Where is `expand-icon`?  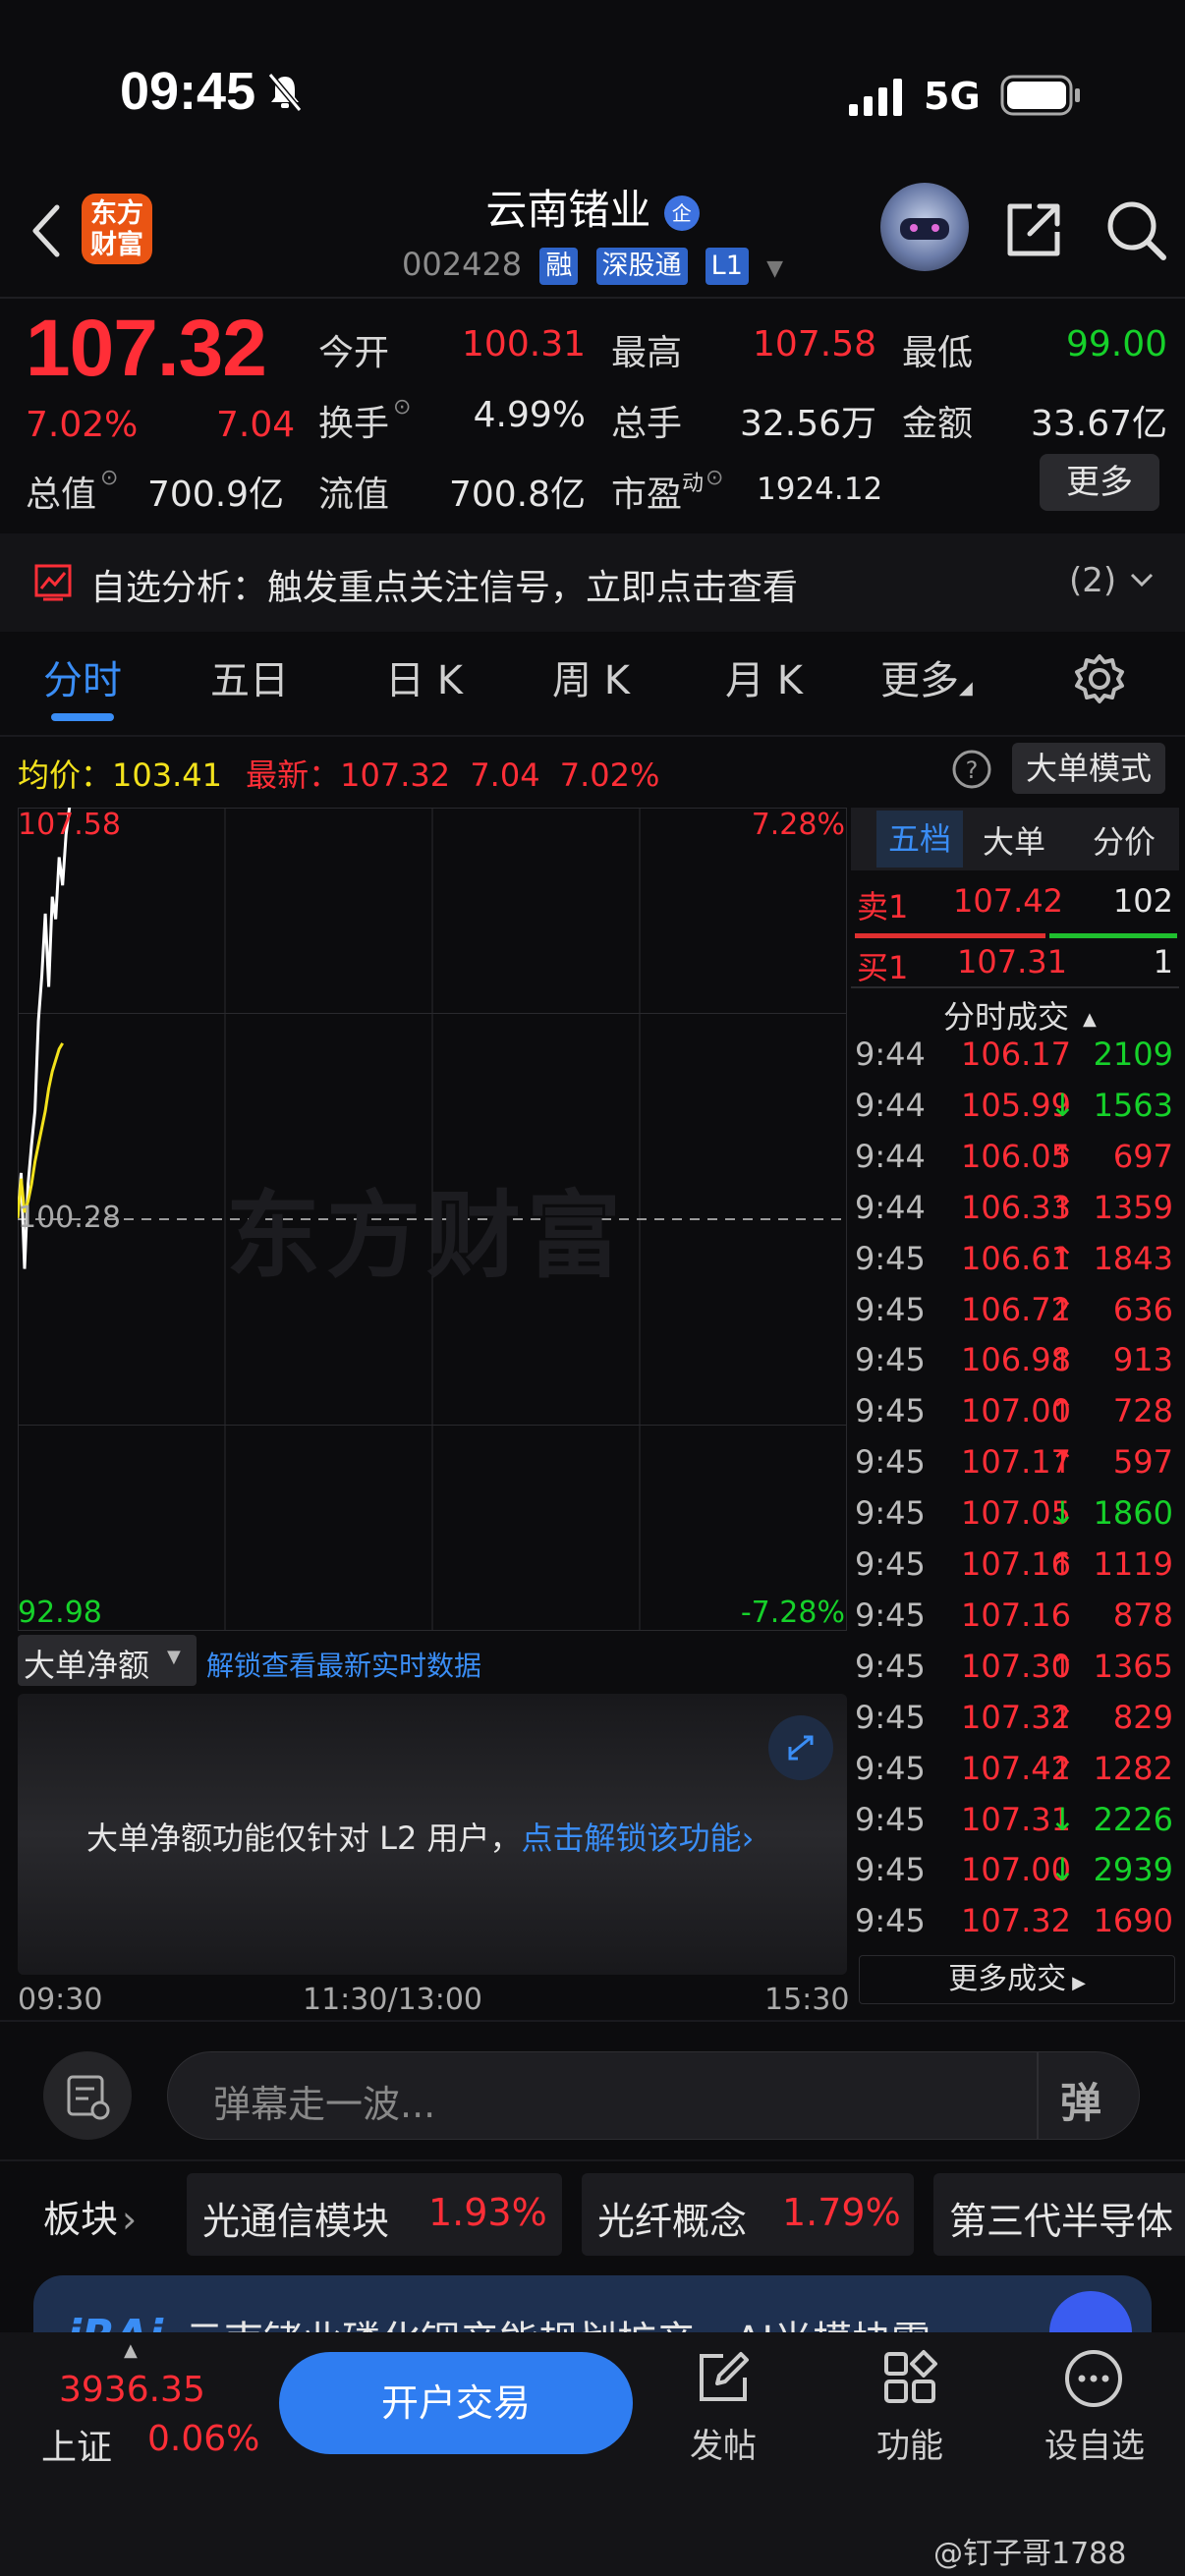
expand-icon is located at coordinates (801, 1747).